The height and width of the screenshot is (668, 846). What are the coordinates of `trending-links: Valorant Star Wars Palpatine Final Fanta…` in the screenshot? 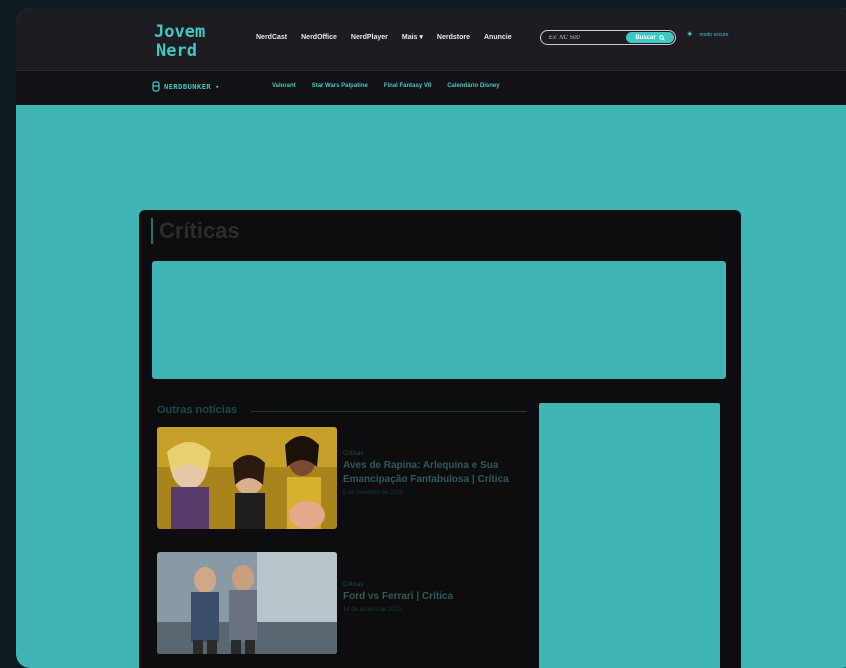 It's located at (386, 86).